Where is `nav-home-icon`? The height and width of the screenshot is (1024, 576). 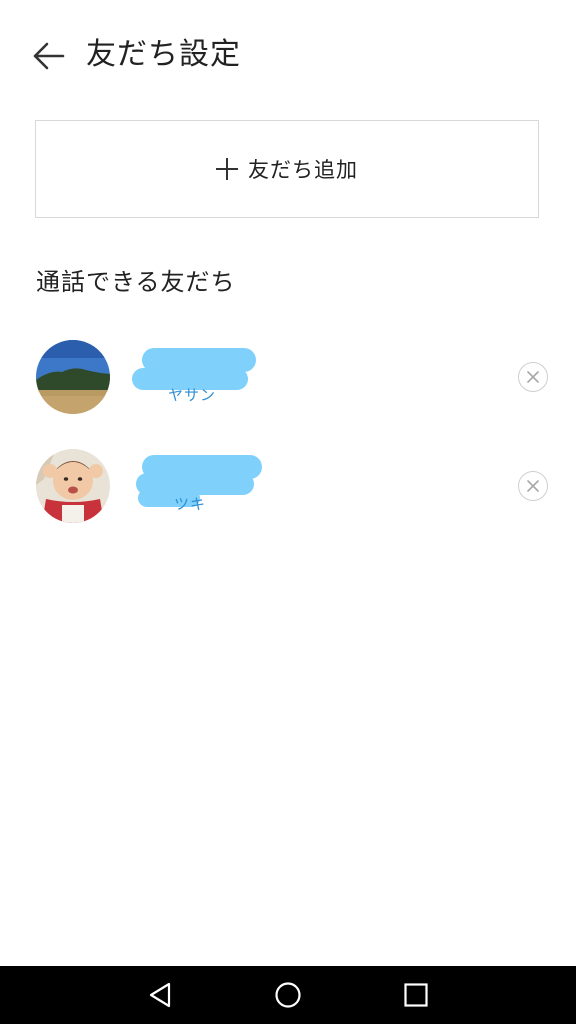
nav-home-icon is located at coordinates (288, 995).